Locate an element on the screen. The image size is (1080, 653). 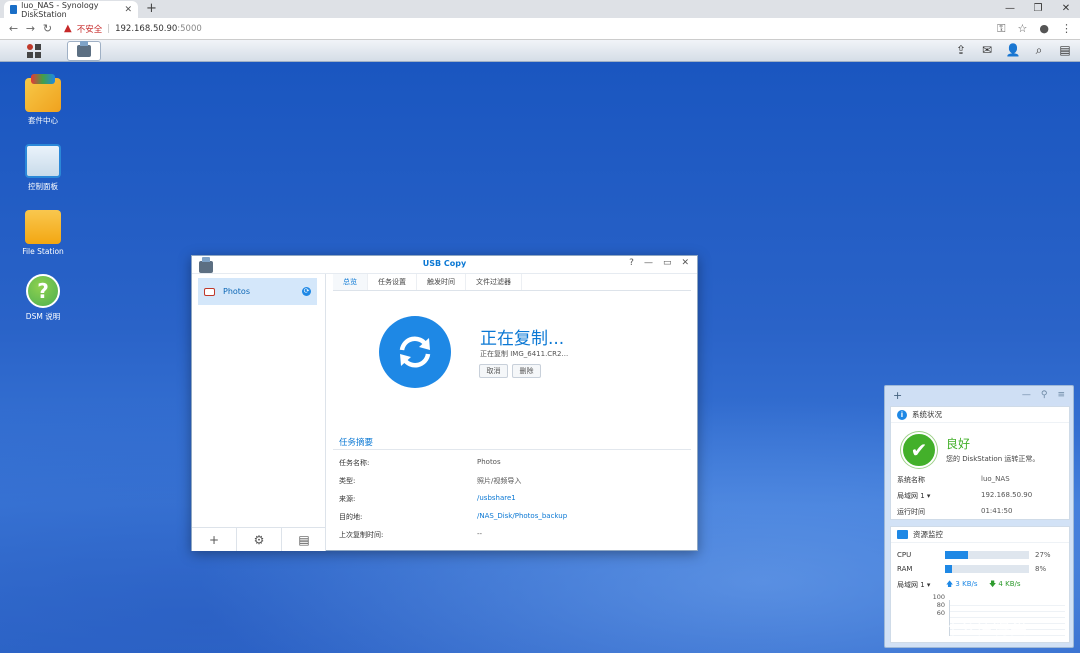
summary-type-label: 类型: is located at coordinates (347, 481).